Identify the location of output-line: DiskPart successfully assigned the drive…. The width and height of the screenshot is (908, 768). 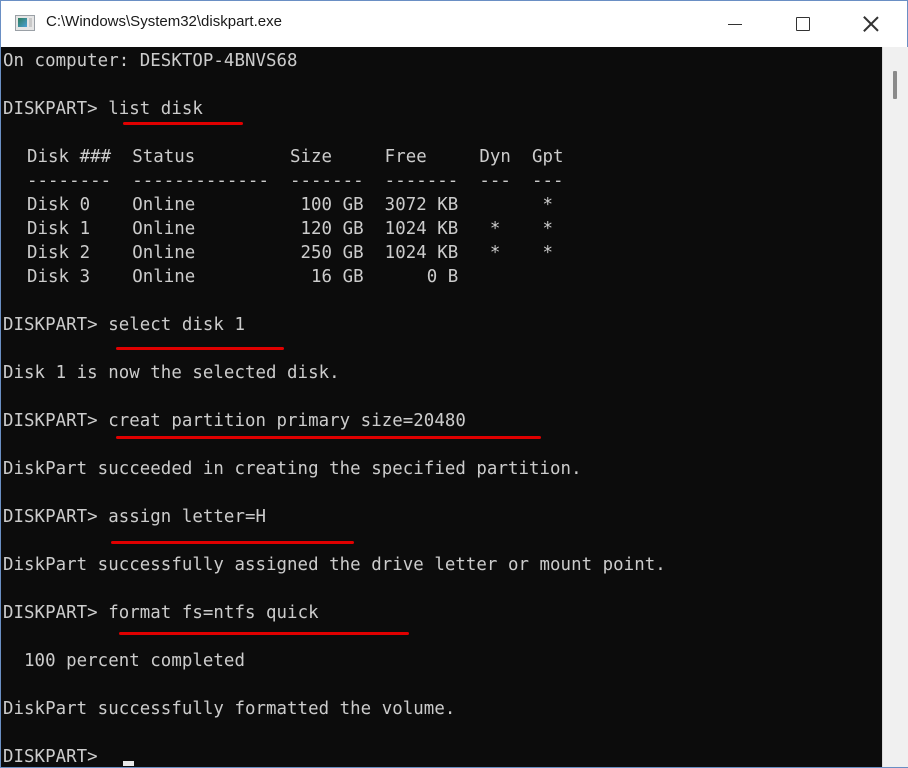
(334, 565).